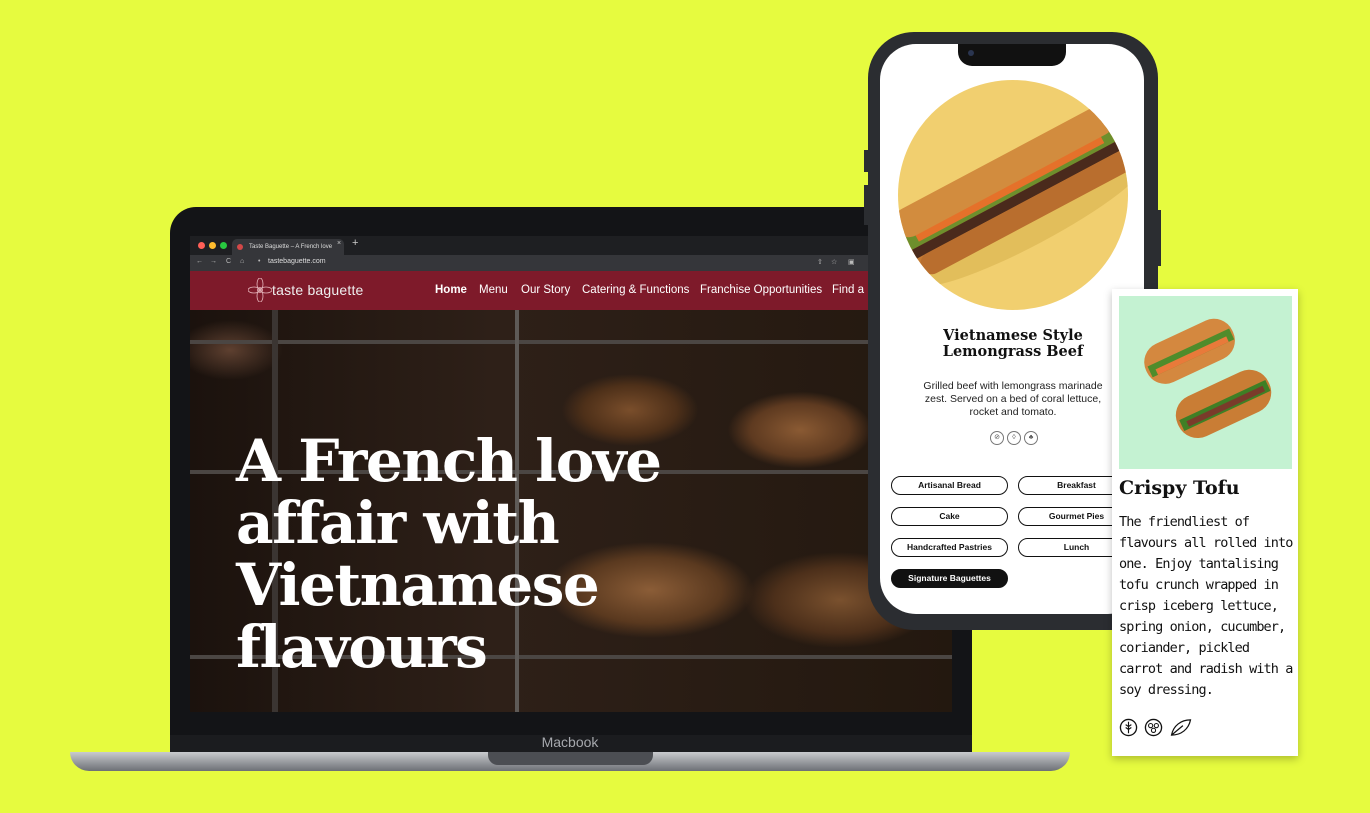 The image size is (1370, 813). I want to click on tab-title: Taste Baguette – A French love, so click(291, 247).